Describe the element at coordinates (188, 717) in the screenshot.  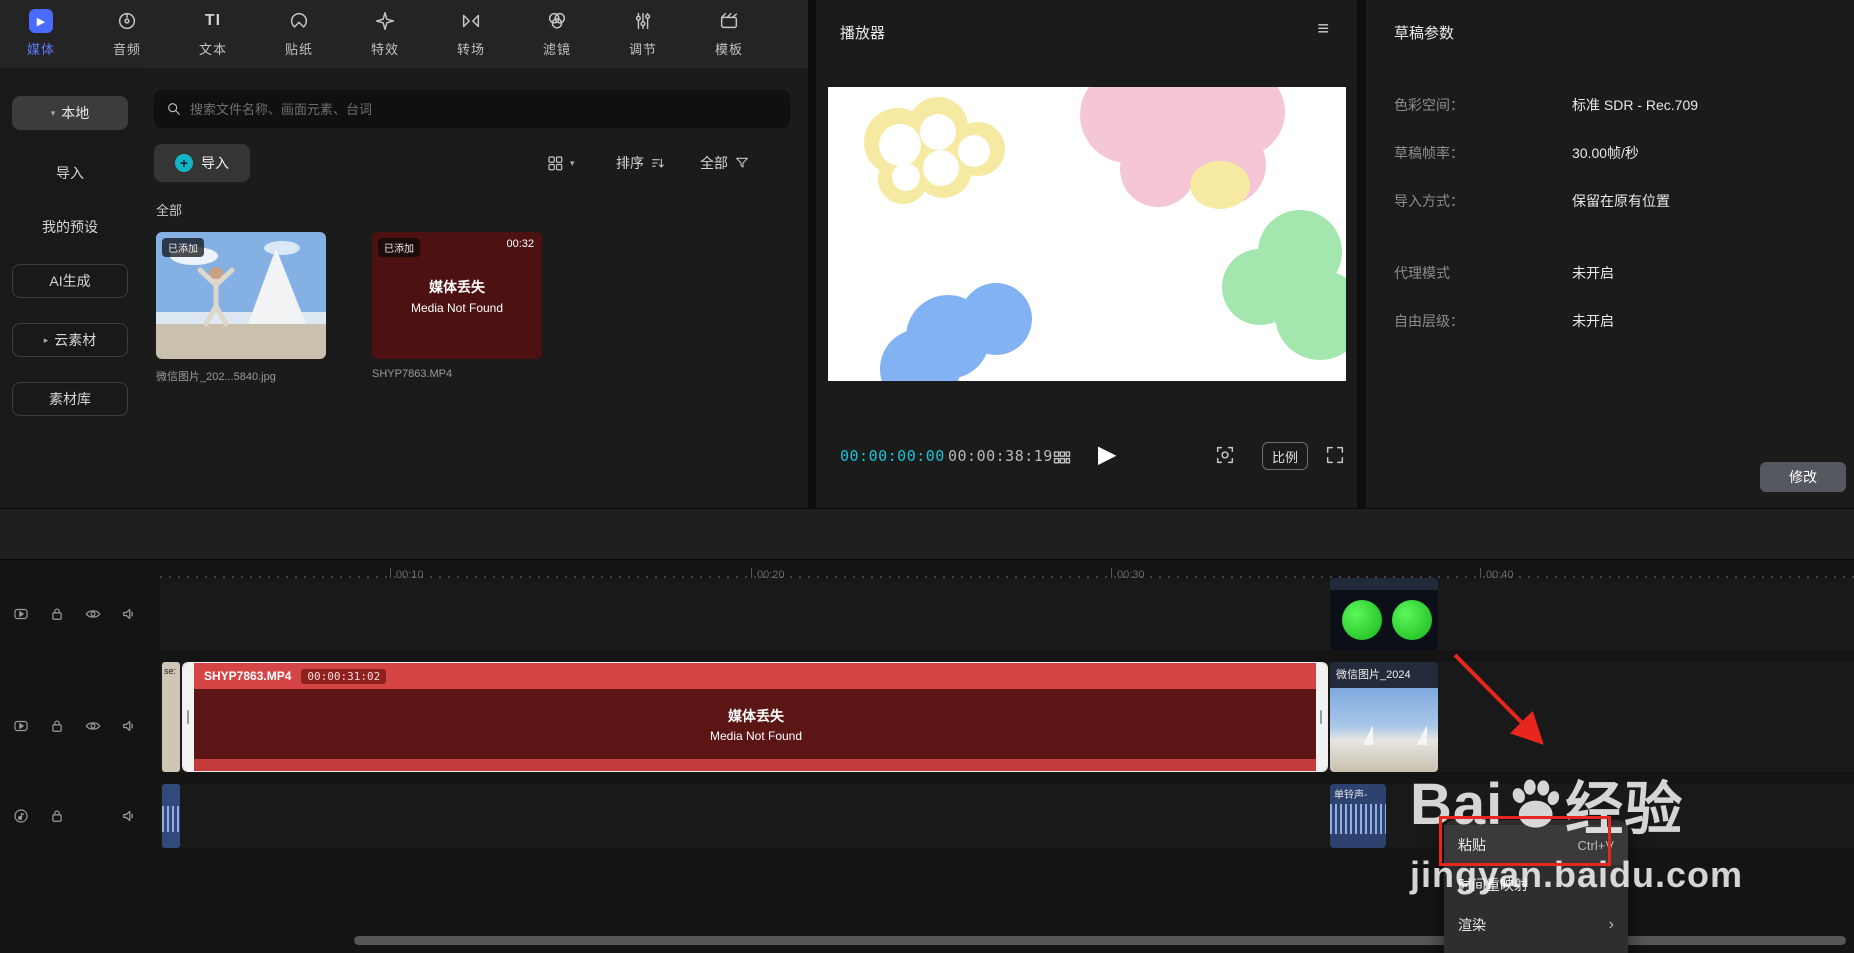
I see `trim-handle-left` at that location.